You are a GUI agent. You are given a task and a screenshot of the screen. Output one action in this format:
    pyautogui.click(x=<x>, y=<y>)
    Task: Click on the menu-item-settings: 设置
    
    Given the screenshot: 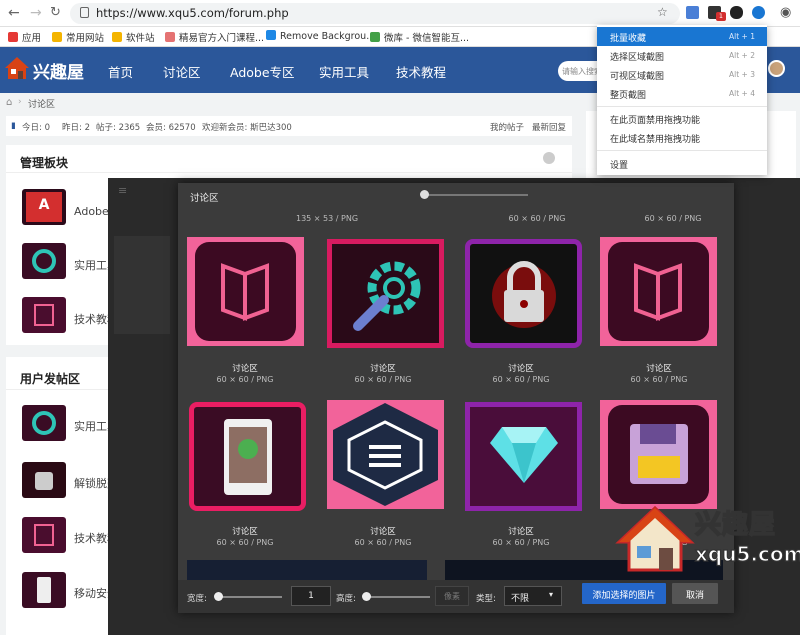 What is the action you would take?
    pyautogui.click(x=682, y=163)
    